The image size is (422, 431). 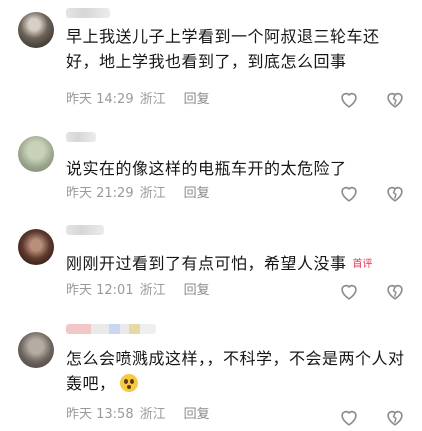 What do you see at coordinates (223, 49) in the screenshot?
I see `comment-text: 早上我送儿子上学看到一个阿叔退三轮车还好，地上学我也看到了，到底怎么回事` at bounding box center [223, 49].